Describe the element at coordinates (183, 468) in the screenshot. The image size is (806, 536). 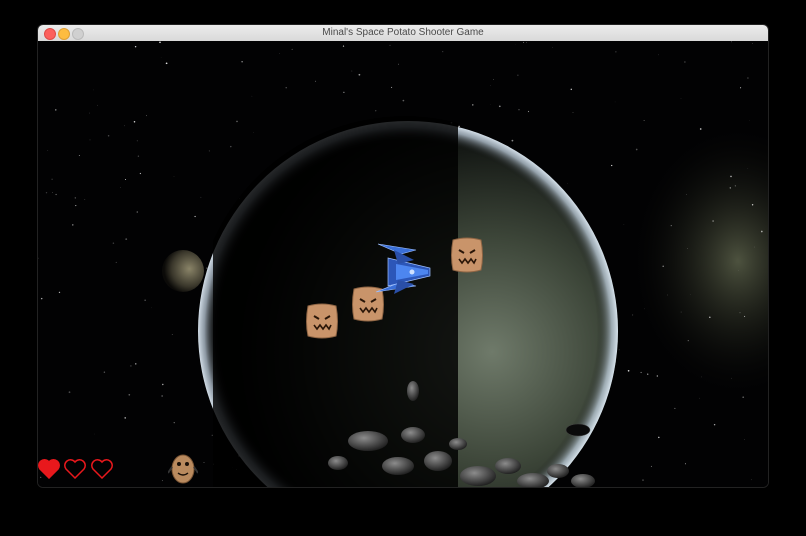
I see `potato-character-icon` at that location.